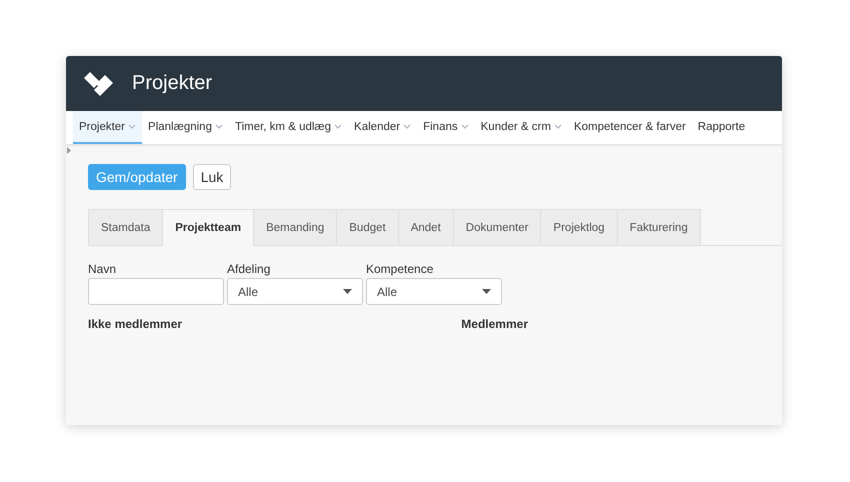 Image resolution: width=850 pixels, height=482 pixels. I want to click on tab: Andet, so click(425, 227).